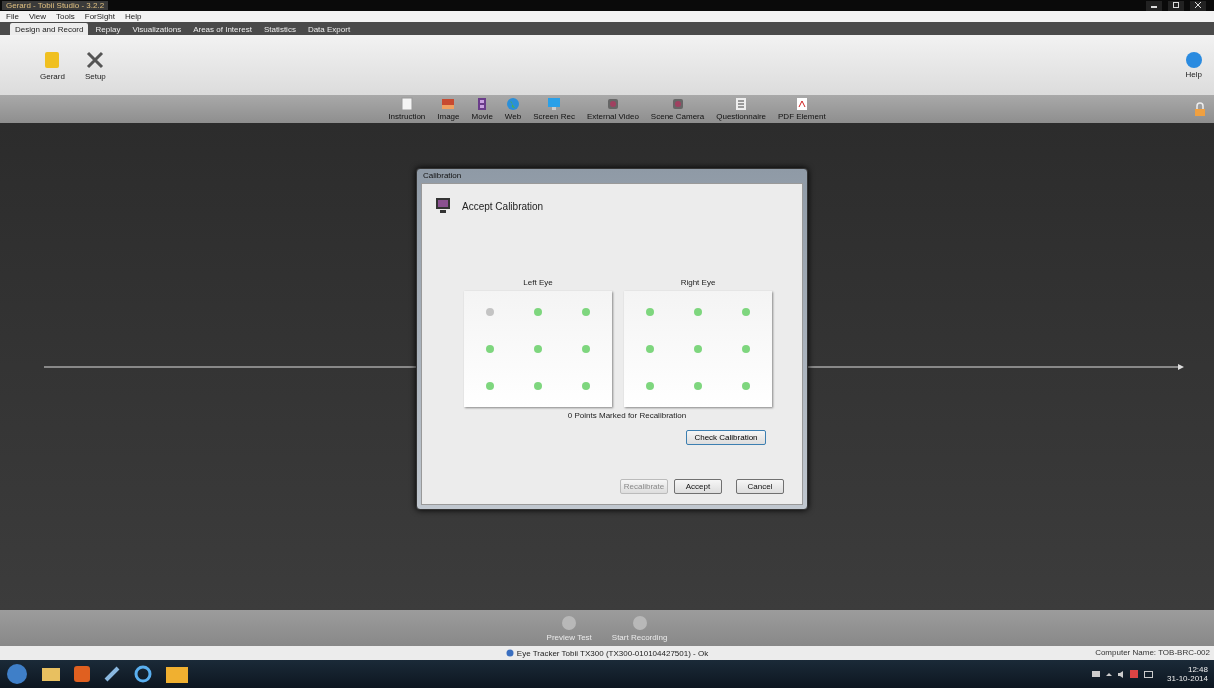 This screenshot has height=688, width=1214. Describe the element at coordinates (329, 29) in the screenshot. I see `tab: Data Export` at that location.